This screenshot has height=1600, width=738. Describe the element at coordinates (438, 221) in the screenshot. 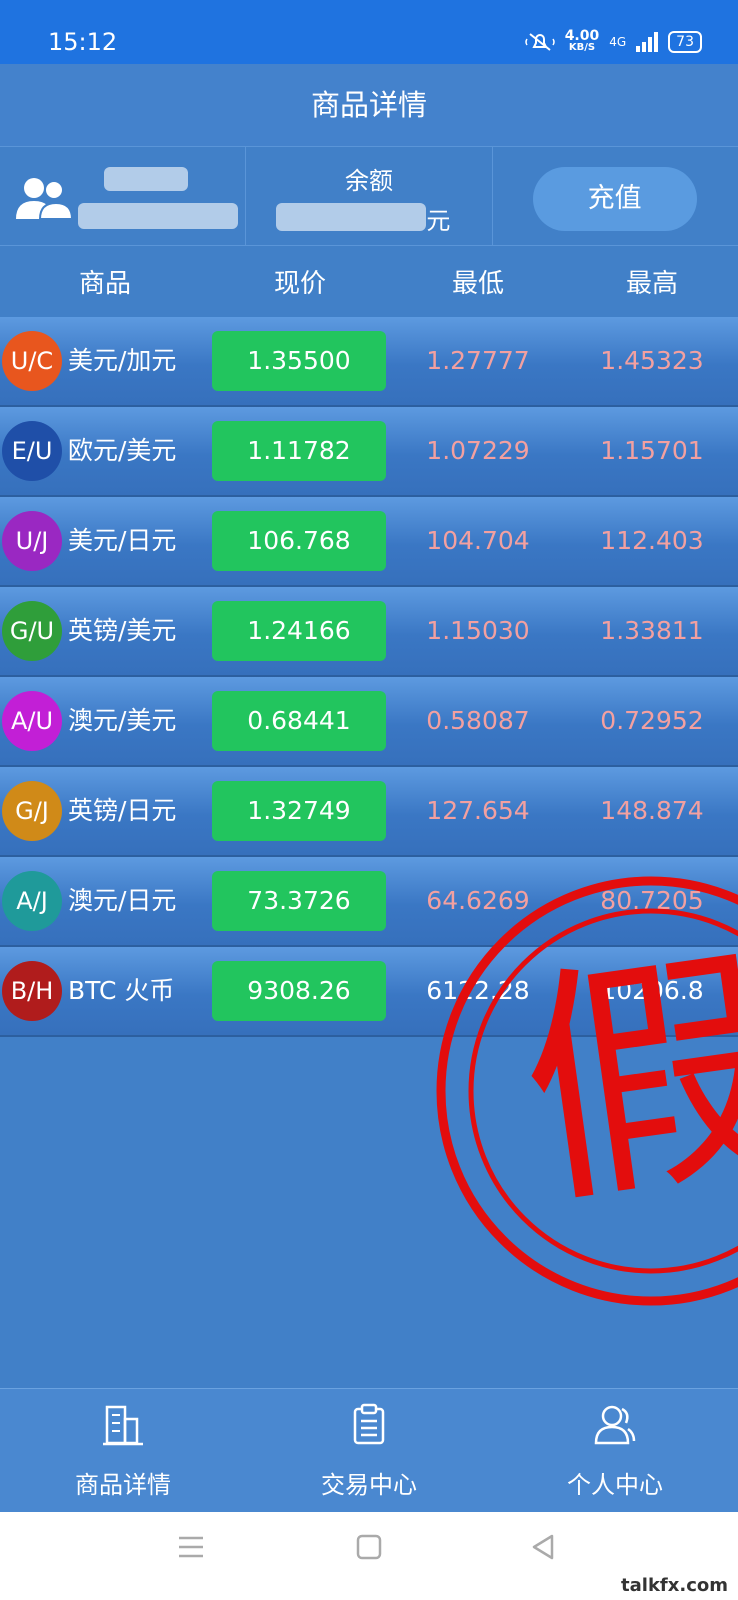

I see `balance-unit: 元` at that location.